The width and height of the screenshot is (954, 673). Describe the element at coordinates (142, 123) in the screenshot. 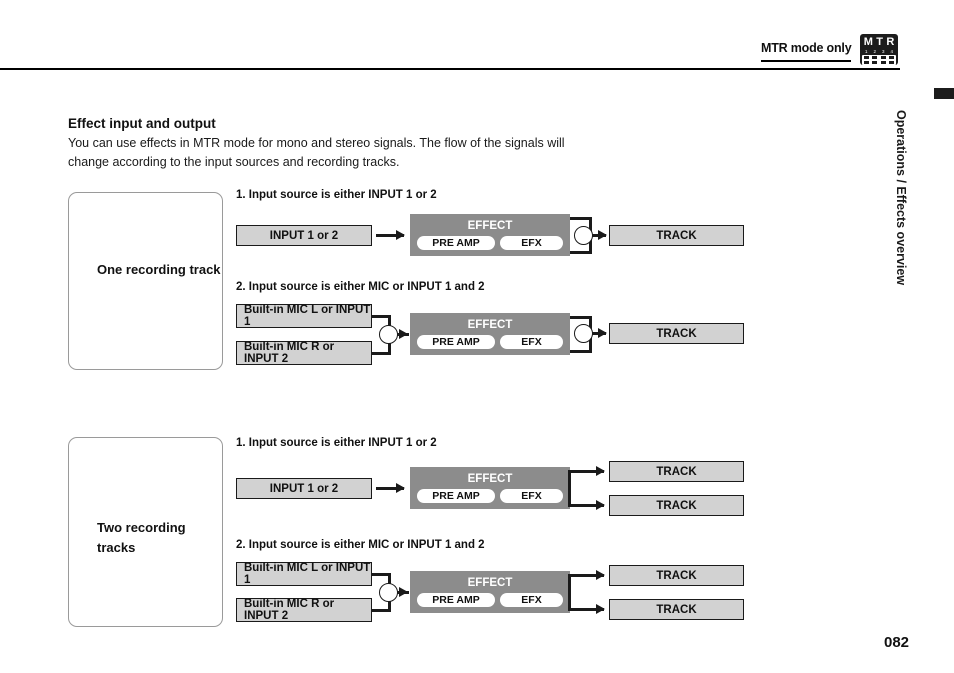

I see `page-title: Effect input and output` at that location.